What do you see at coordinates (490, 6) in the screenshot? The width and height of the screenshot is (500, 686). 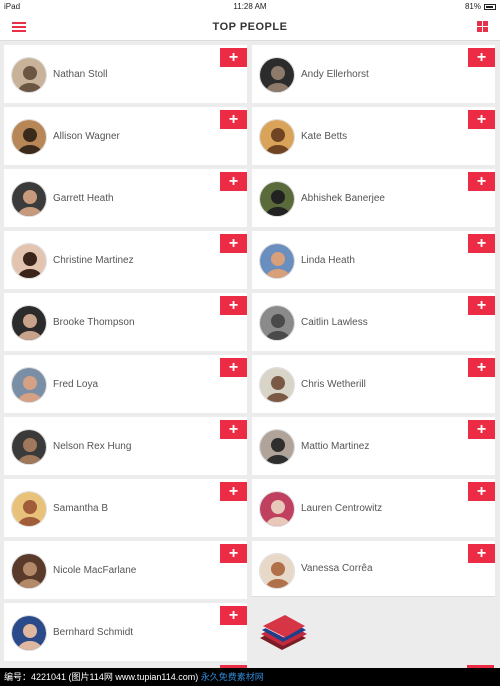 I see `battery-icon` at bounding box center [490, 6].